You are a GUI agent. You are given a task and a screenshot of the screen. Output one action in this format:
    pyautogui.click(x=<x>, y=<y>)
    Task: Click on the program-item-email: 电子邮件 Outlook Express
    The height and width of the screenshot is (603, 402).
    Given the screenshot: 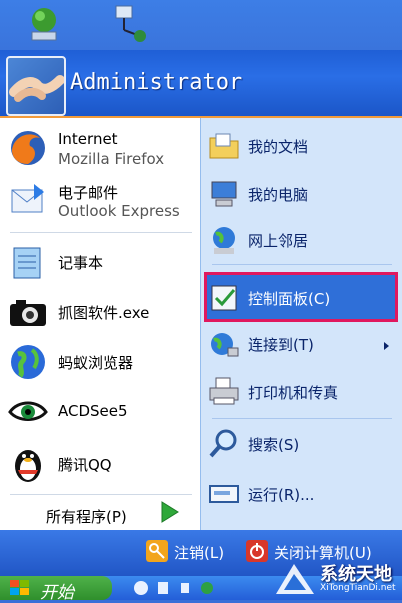 What is the action you would take?
    pyautogui.click(x=101, y=200)
    